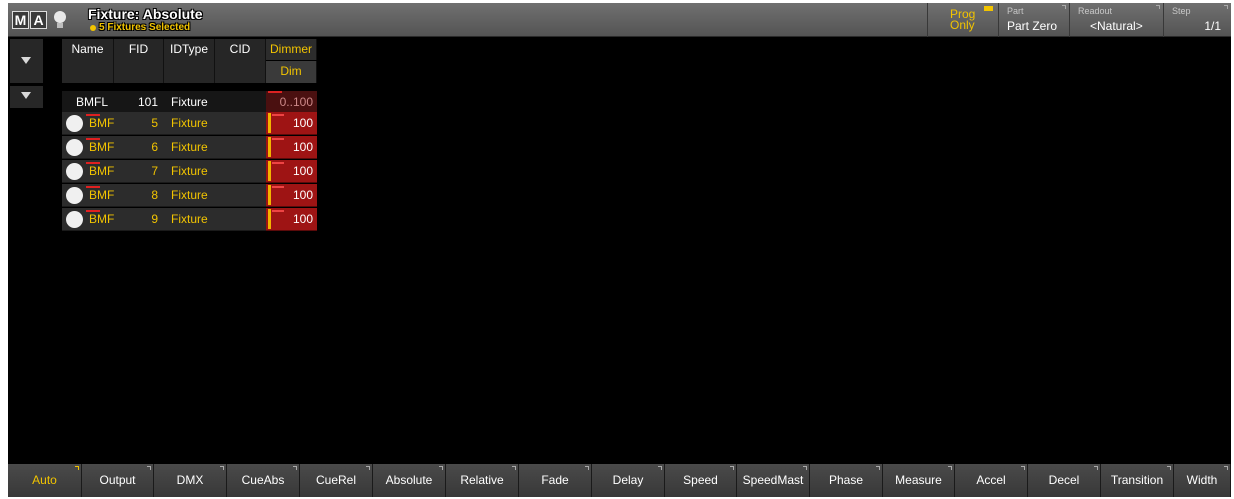 The width and height of the screenshot is (1234, 499). Describe the element at coordinates (189, 61) in the screenshot. I see `column-header-idtype: IDType` at that location.